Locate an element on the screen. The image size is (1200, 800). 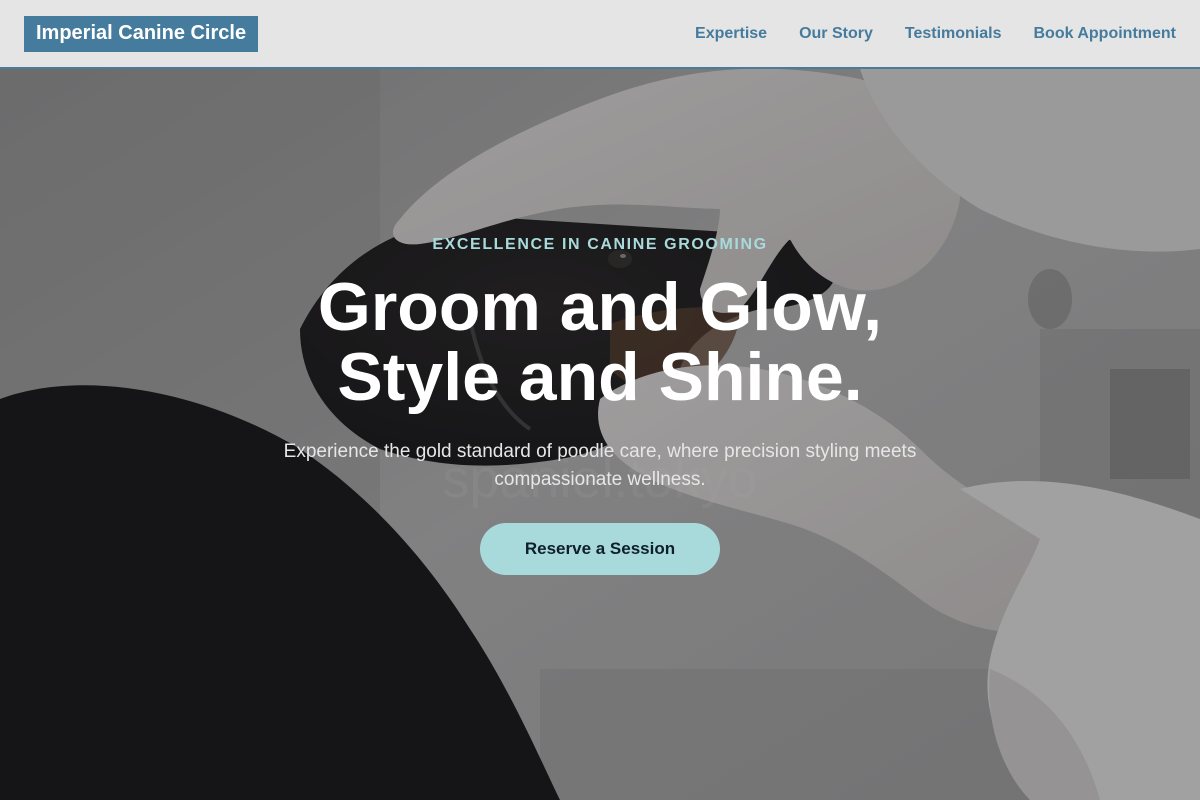
nav-link-book-appointment: Book Appointment is located at coordinates (1105, 34).